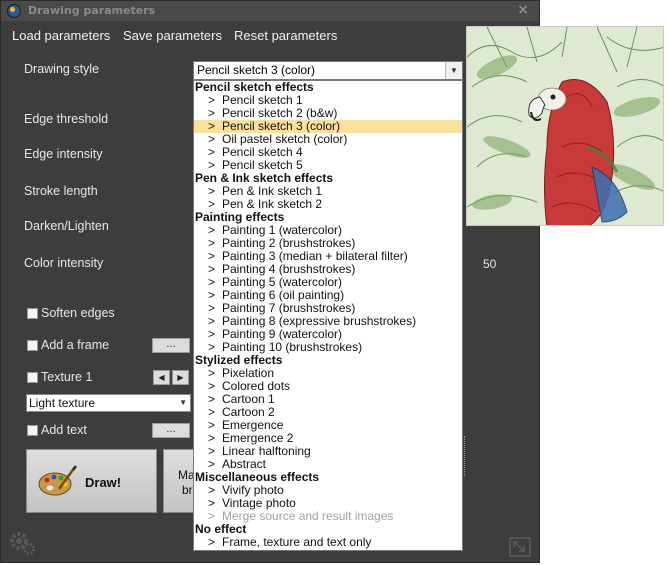 Image resolution: width=669 pixels, height=565 pixels. What do you see at coordinates (62, 403) in the screenshot?
I see `texture-select-value: Light texture` at bounding box center [62, 403].